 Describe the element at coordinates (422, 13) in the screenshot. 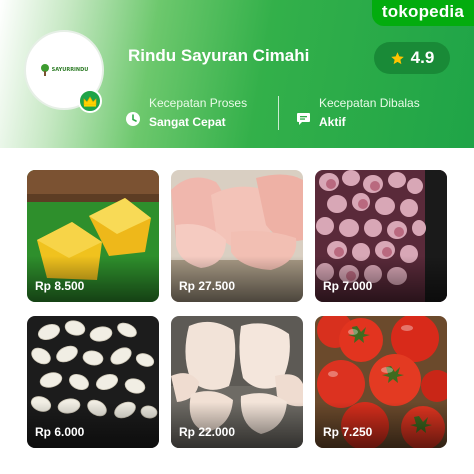

I see `tokopedia-logo: tokopedia` at that location.